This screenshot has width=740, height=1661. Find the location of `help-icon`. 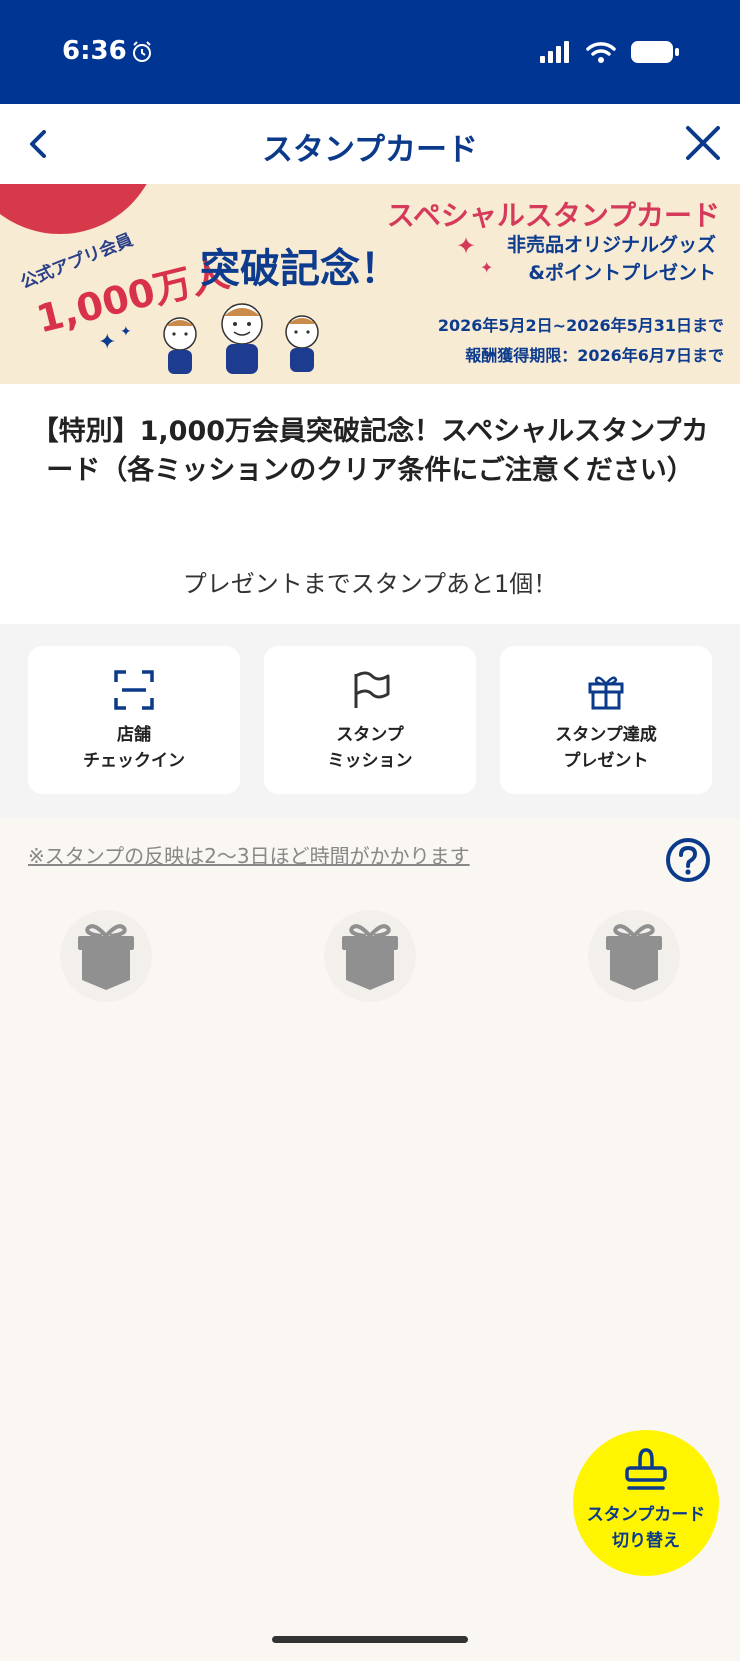

help-icon is located at coordinates (688, 860).